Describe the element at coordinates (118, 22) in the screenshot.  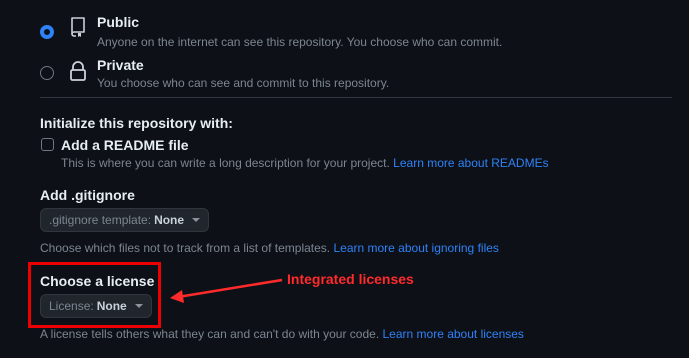
I see `public-title: Public` at that location.